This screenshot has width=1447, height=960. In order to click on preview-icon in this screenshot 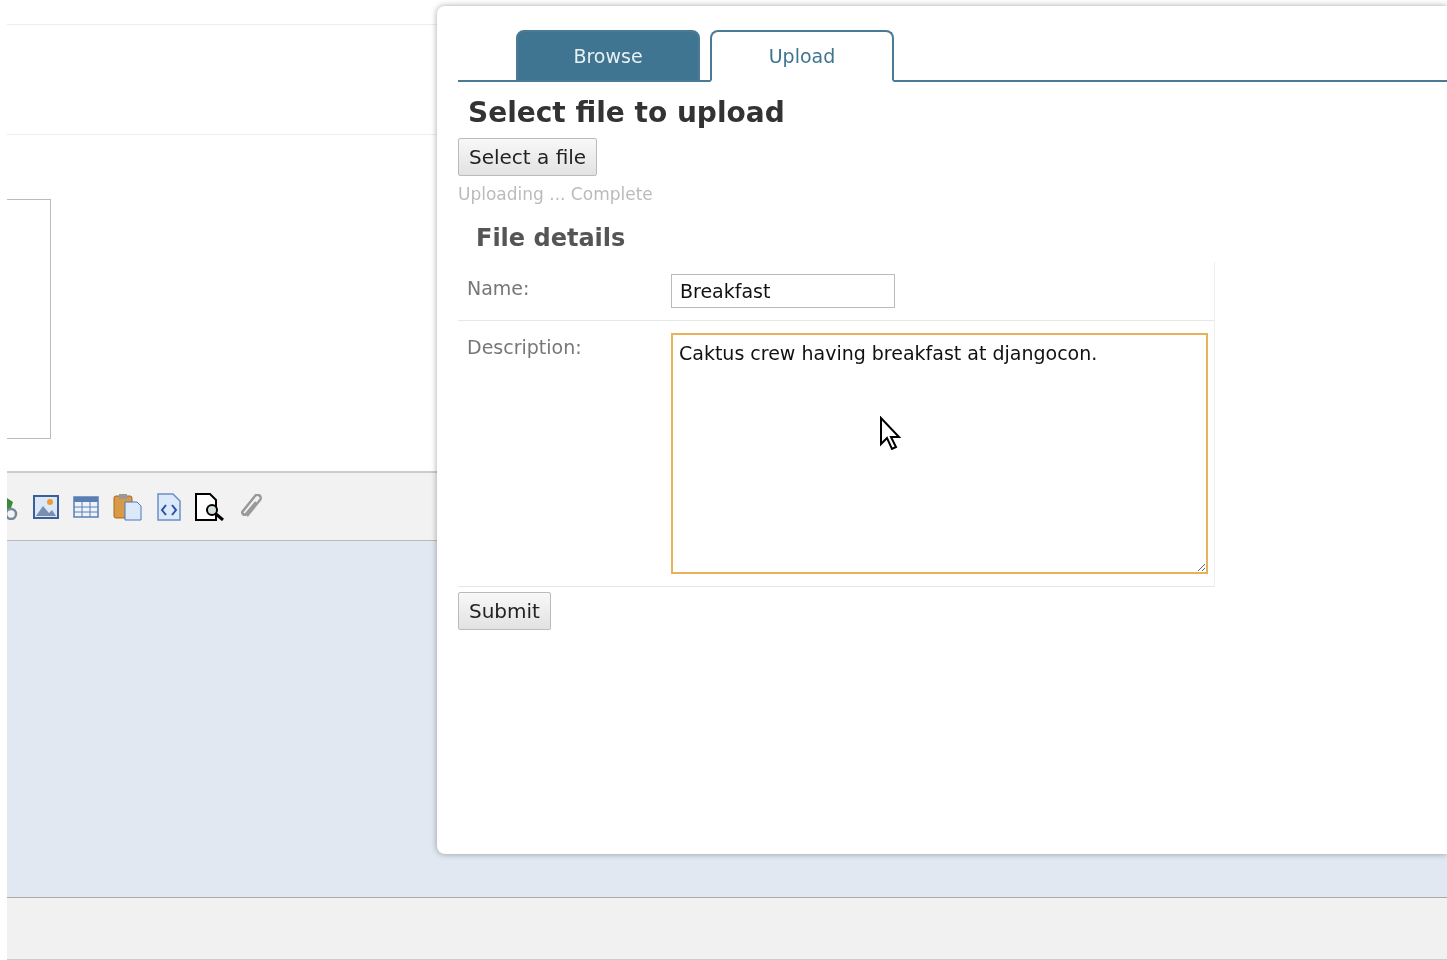, I will do `click(210, 506)`.